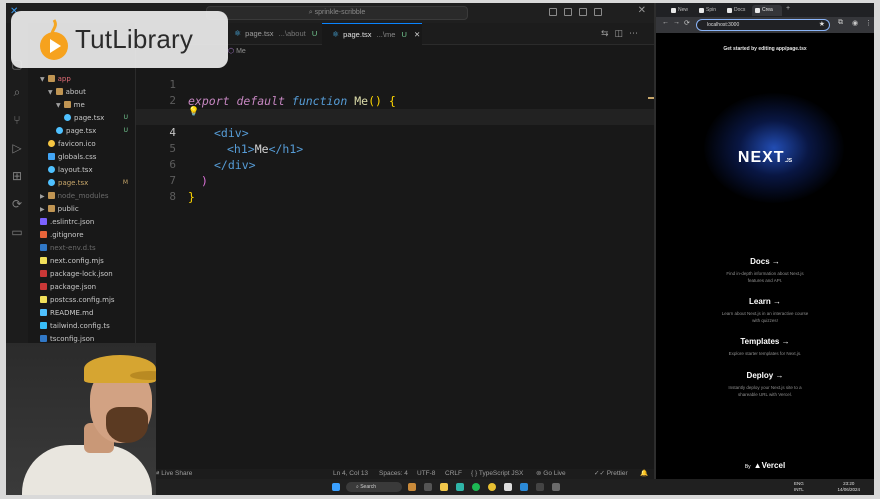  Describe the element at coordinates (395, 116) in the screenshot. I see `code-line: 3 <div>` at that location.